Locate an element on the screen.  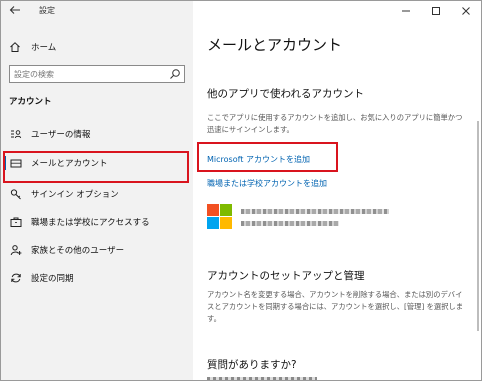
sidebar-item-signin-options: サインイン オプション is located at coordinates (97, 194).